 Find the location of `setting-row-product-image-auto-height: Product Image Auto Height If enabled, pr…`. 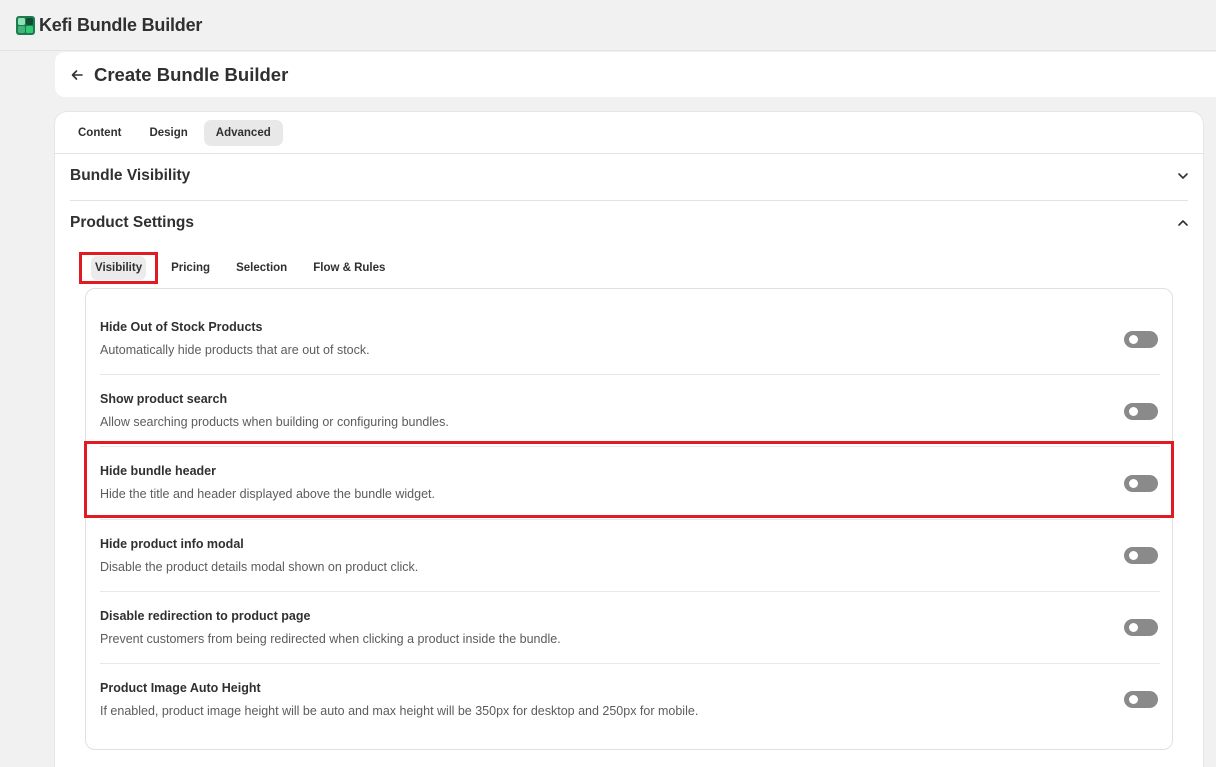

setting-row-product-image-auto-height: Product Image Auto Height If enabled, pr… is located at coordinates (630, 699).